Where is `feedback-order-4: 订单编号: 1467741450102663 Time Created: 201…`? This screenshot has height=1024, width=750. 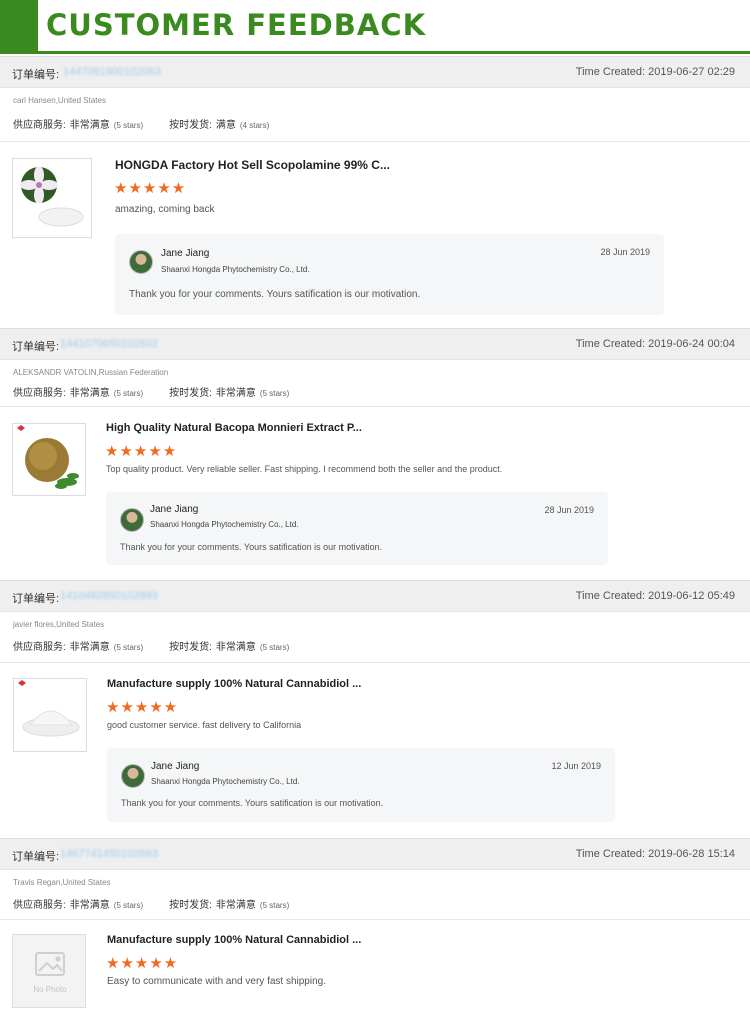
feedback-order-4: 订单编号: 1467741450102663 Time Created: 201… is located at coordinates (375, 879).